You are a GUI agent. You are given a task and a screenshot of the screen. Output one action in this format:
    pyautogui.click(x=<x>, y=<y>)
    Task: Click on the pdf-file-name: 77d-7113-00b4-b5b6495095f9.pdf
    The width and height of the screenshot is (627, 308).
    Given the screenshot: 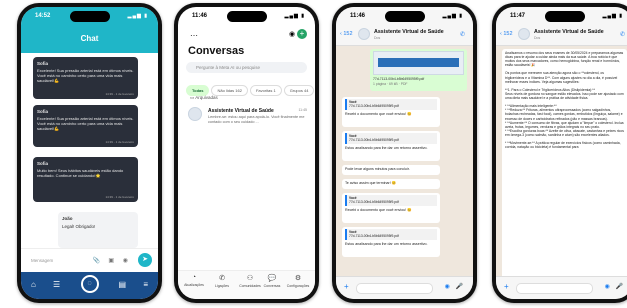 What is the action you would take?
    pyautogui.click(x=399, y=79)
    